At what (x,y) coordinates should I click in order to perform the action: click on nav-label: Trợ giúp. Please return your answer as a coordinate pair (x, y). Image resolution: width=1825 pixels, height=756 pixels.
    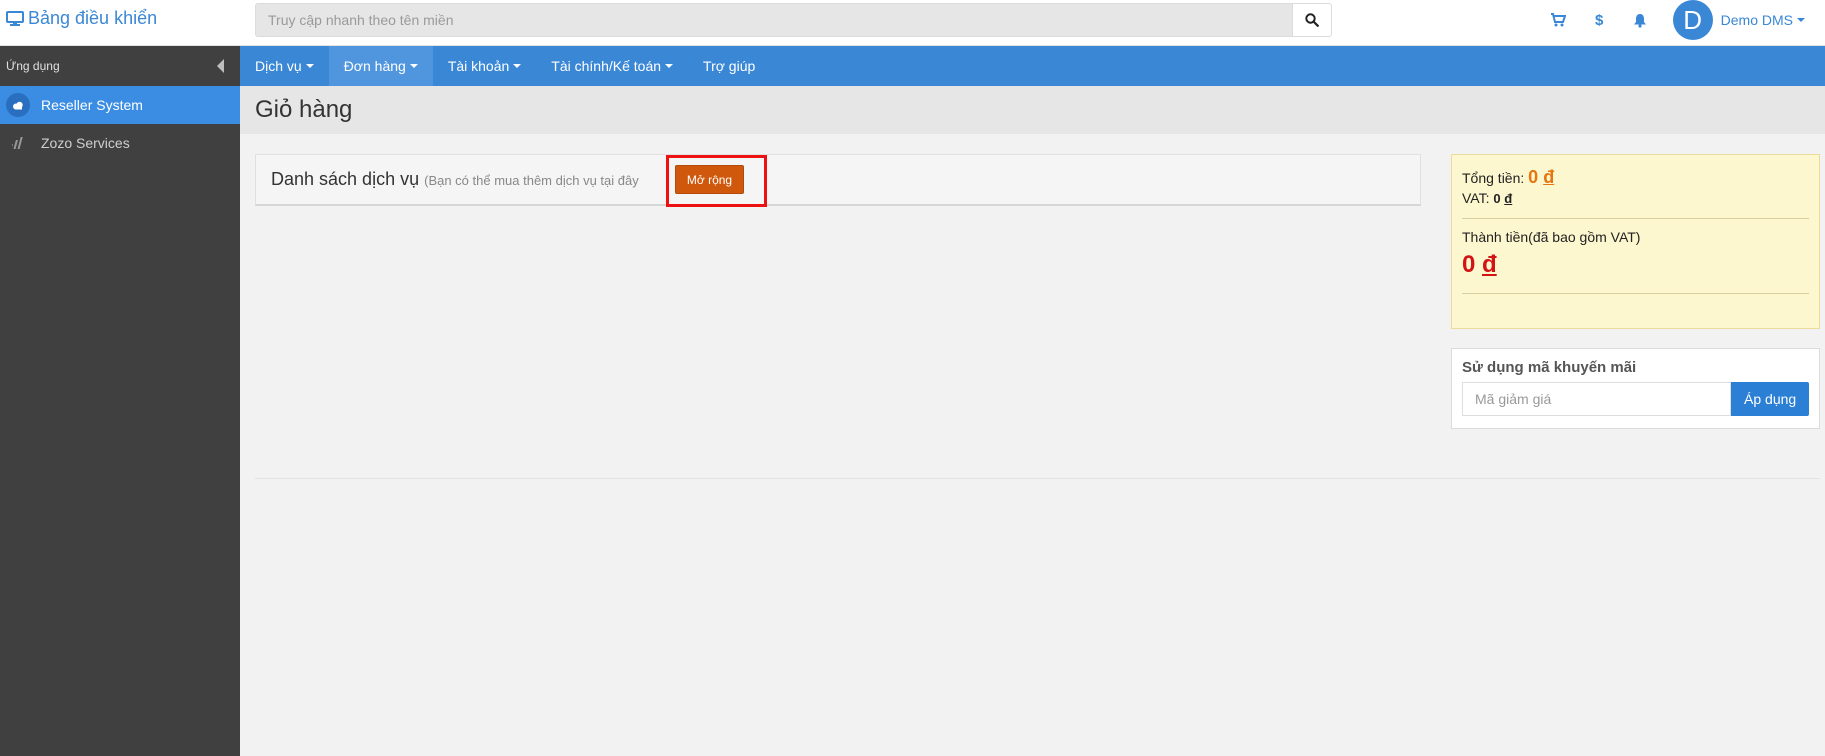
    Looking at the image, I should click on (729, 66).